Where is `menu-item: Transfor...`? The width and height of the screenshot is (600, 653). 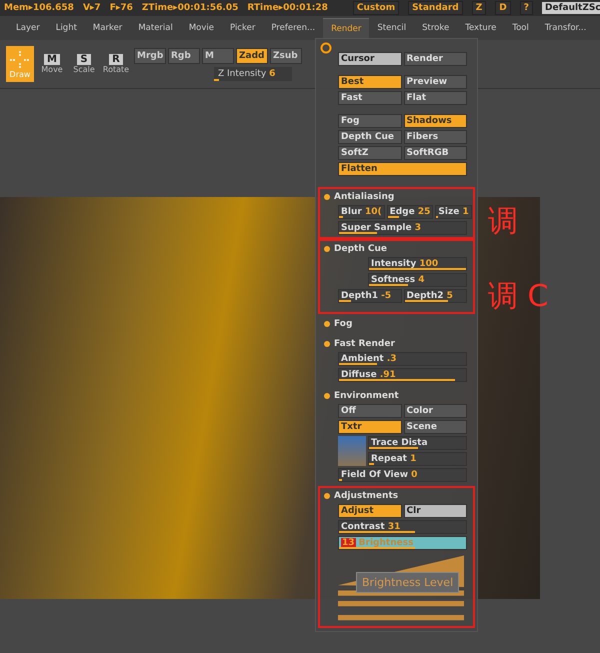 menu-item: Transfor... is located at coordinates (565, 28).